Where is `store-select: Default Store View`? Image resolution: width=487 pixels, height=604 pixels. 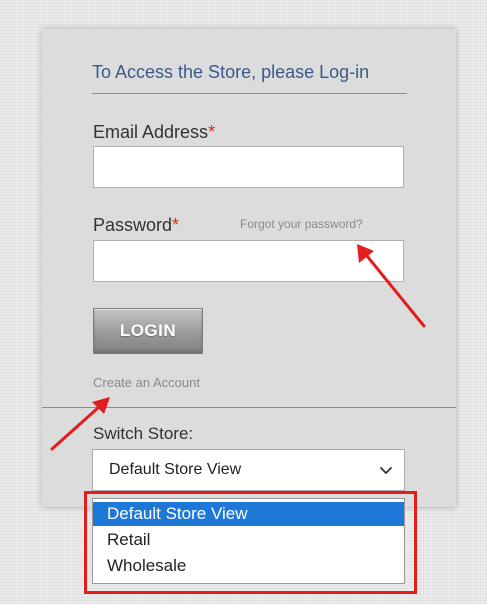 store-select: Default Store View is located at coordinates (248, 470).